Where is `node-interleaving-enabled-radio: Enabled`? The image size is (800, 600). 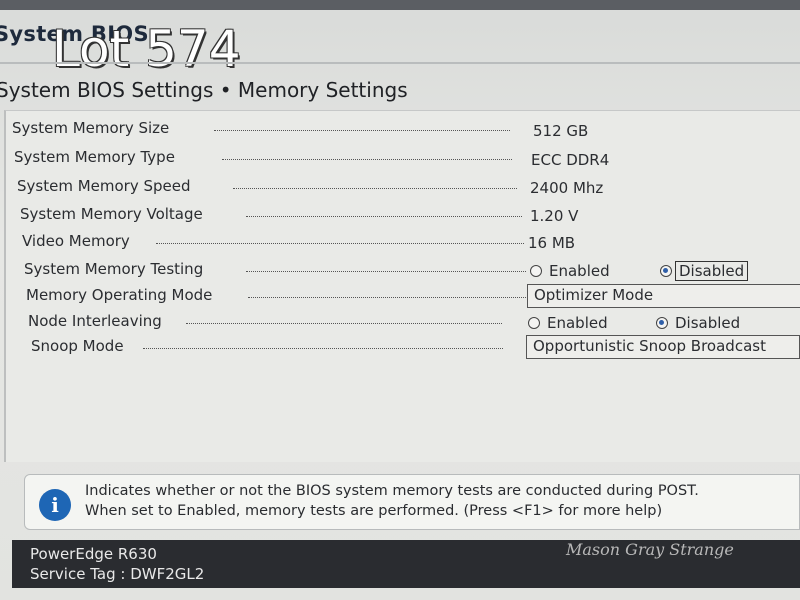 node-interleaving-enabled-radio: Enabled is located at coordinates (568, 323).